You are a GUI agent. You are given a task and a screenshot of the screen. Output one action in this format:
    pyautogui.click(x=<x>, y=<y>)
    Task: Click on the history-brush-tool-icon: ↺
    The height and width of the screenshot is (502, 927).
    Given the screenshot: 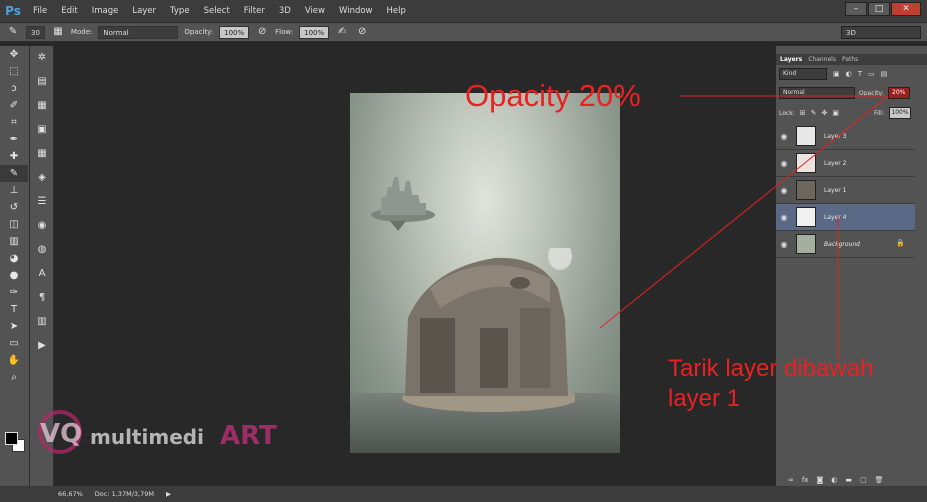 What is the action you would take?
    pyautogui.click(x=14, y=207)
    